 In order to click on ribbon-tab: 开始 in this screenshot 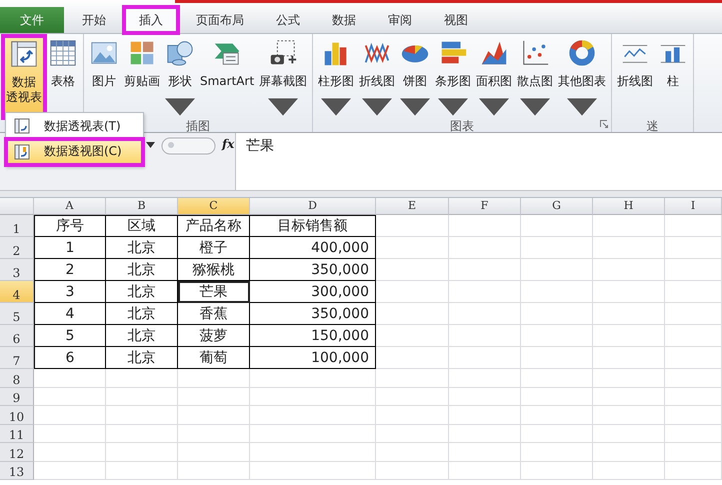, I will do `click(94, 20)`.